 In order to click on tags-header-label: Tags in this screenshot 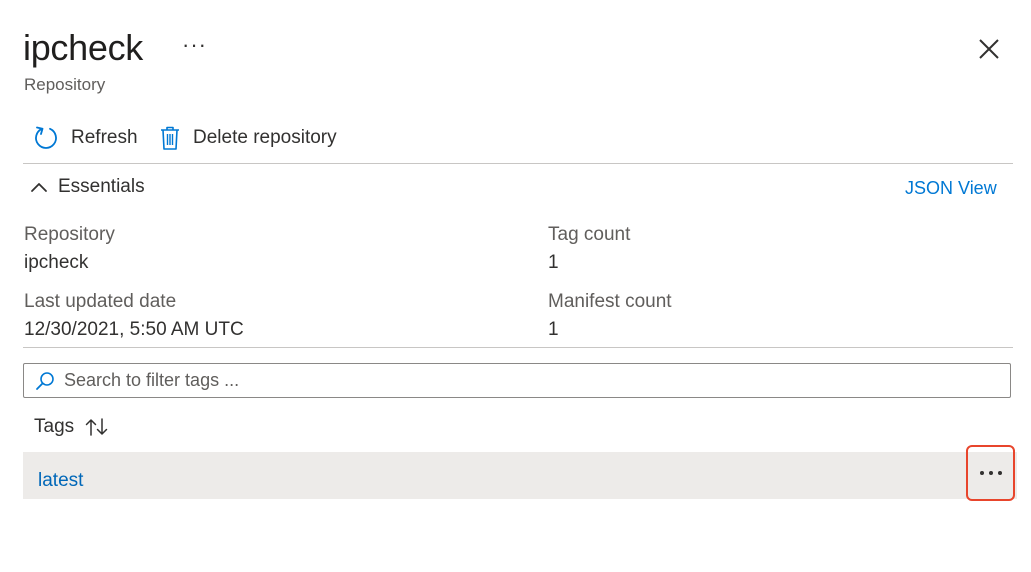, I will do `click(54, 426)`.